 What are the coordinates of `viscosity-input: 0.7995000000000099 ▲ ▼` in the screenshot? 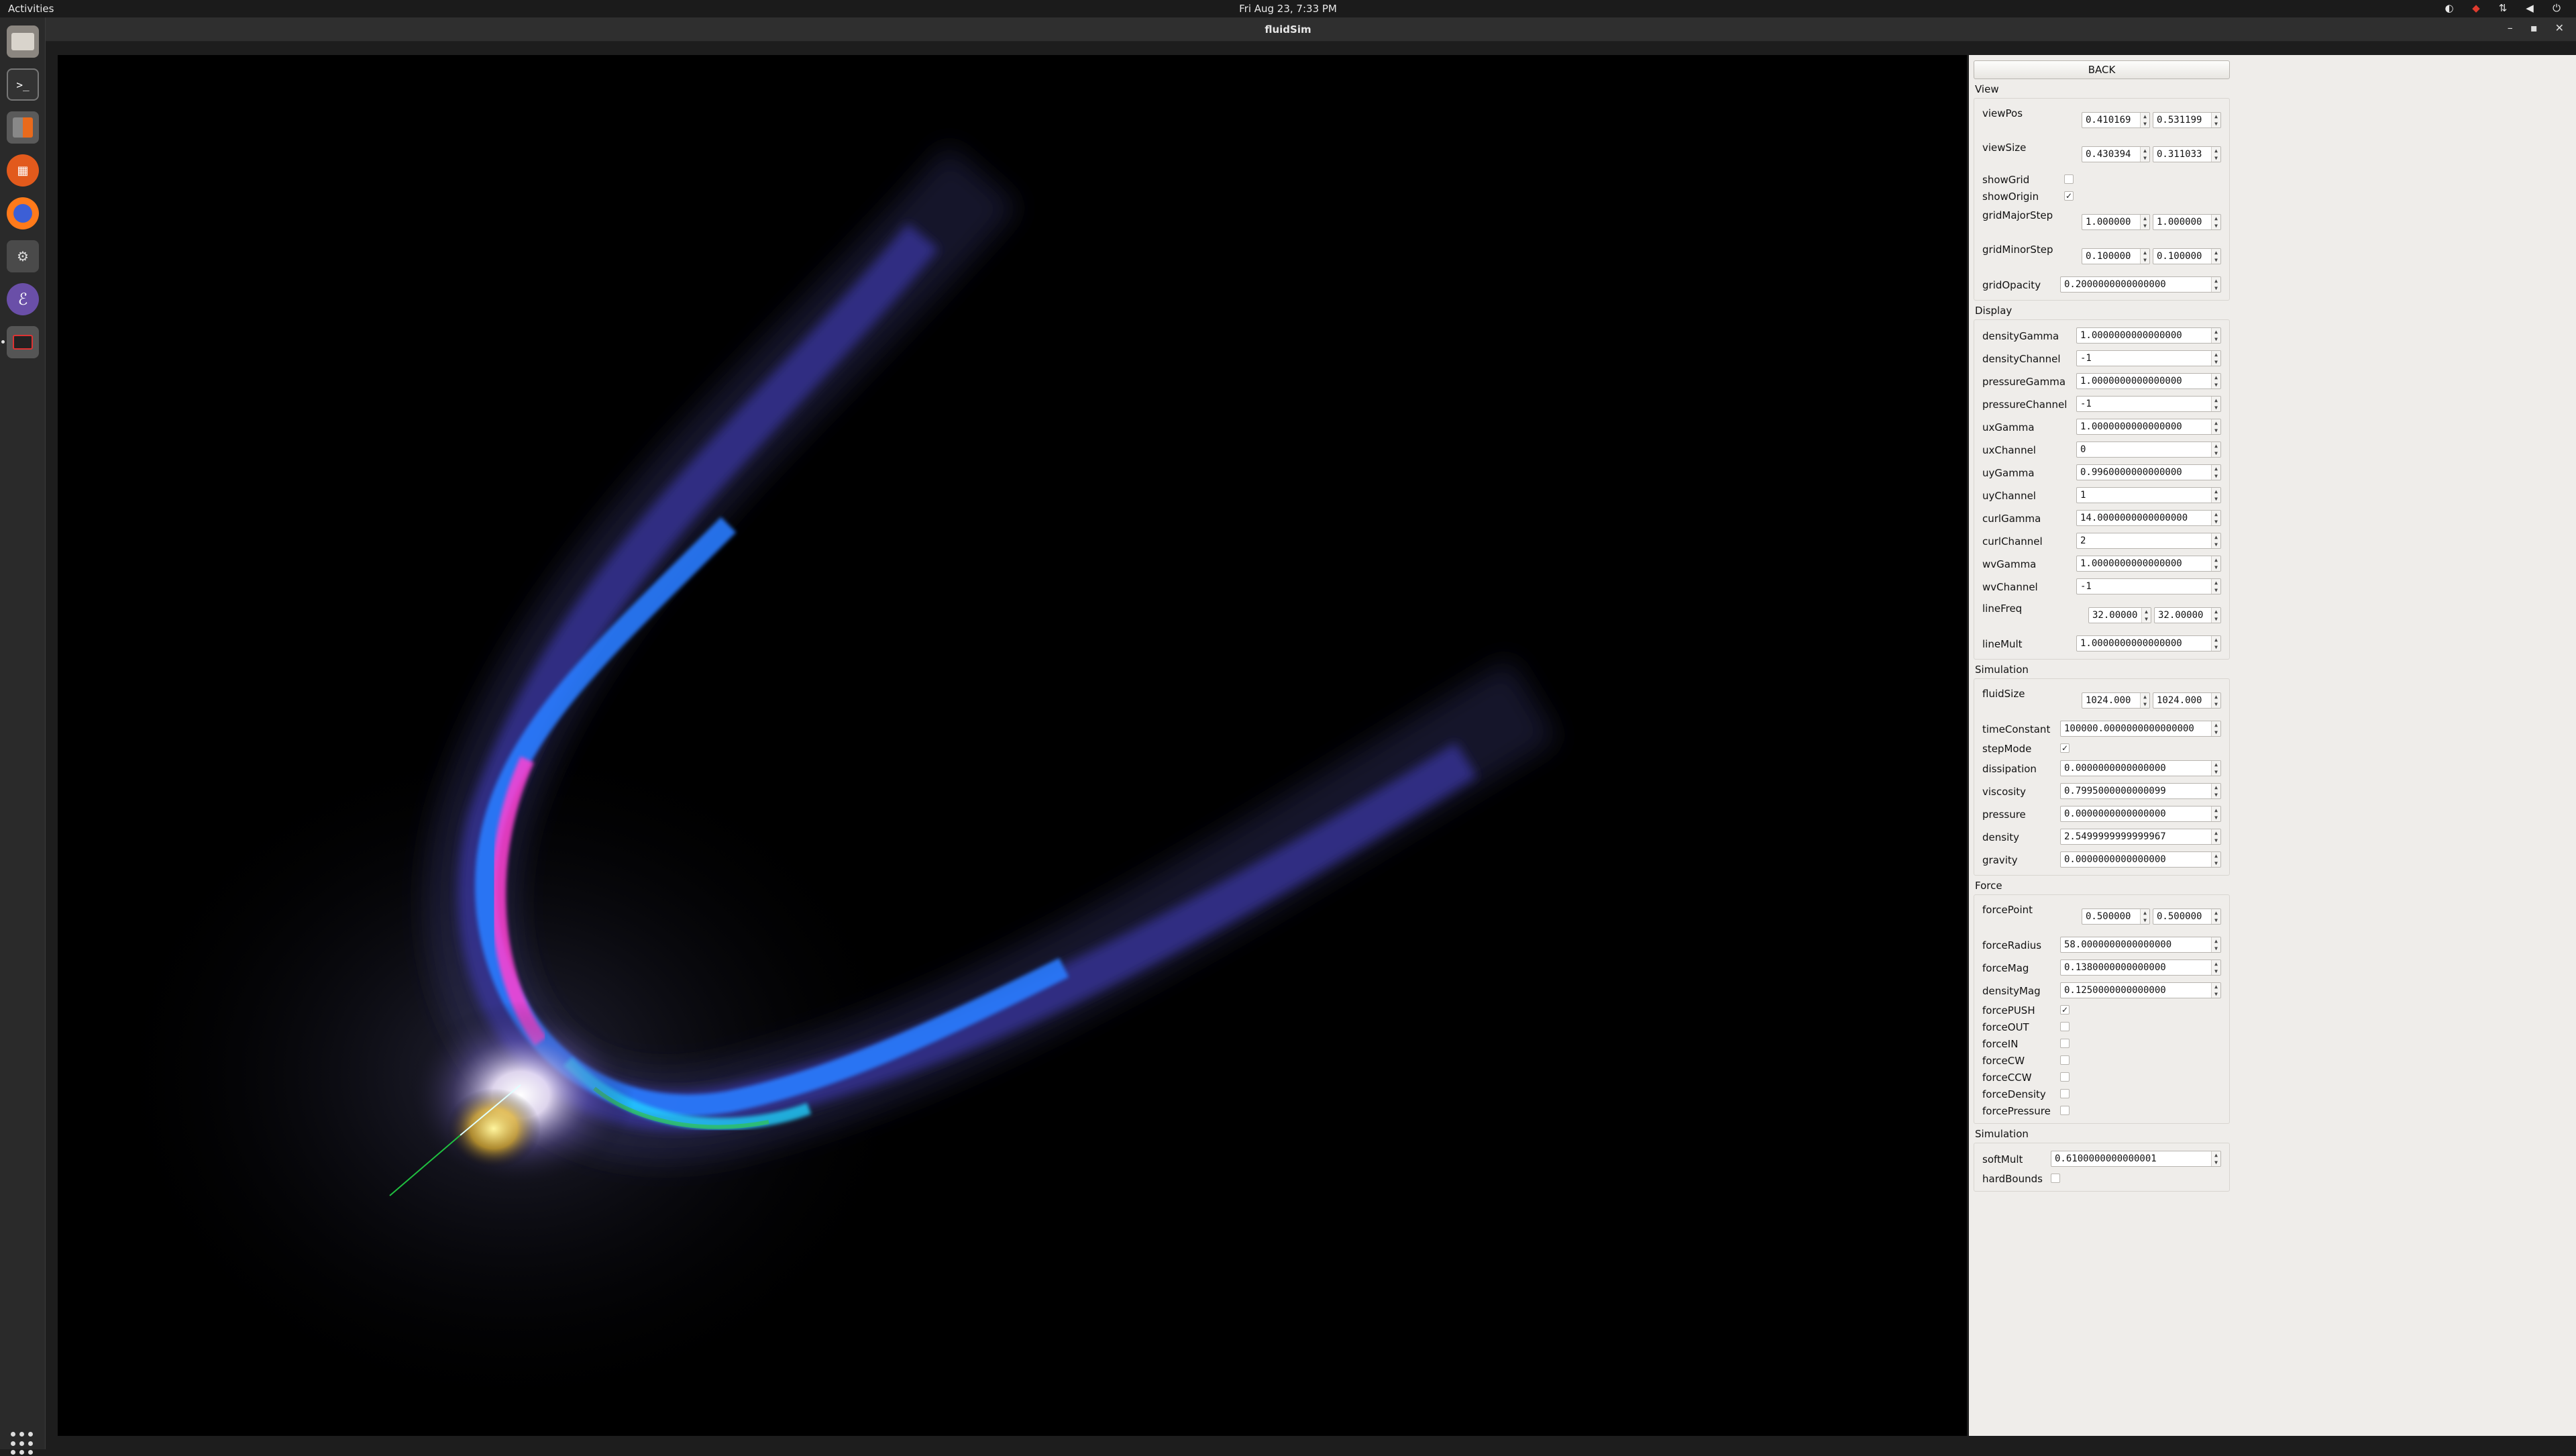 It's located at (2140, 791).